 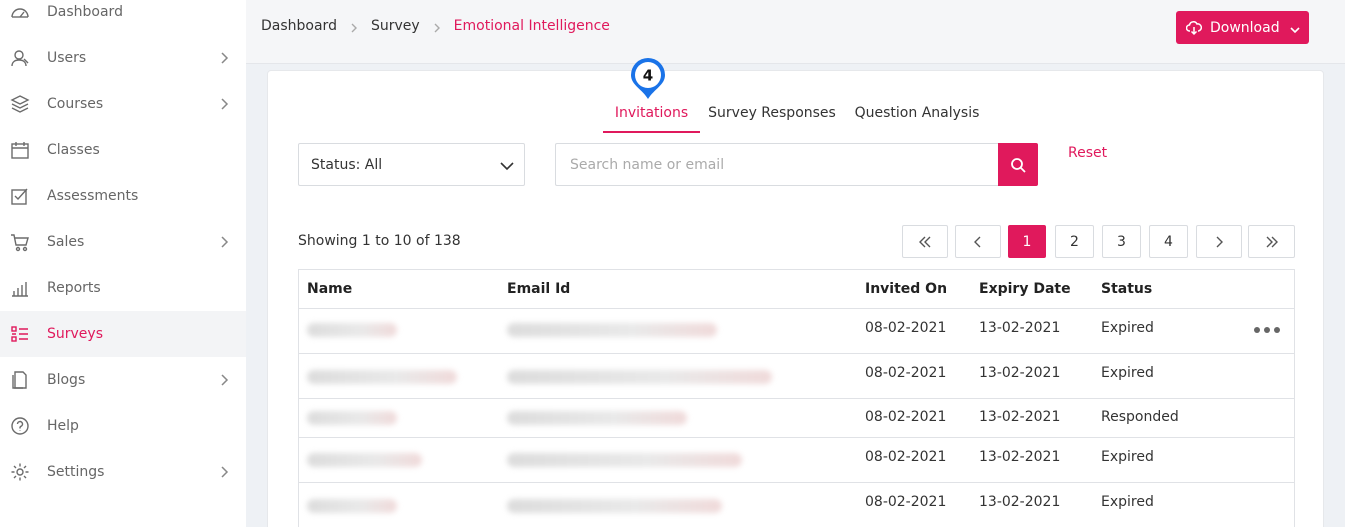 I want to click on more-options-icon, so click(x=1267, y=328).